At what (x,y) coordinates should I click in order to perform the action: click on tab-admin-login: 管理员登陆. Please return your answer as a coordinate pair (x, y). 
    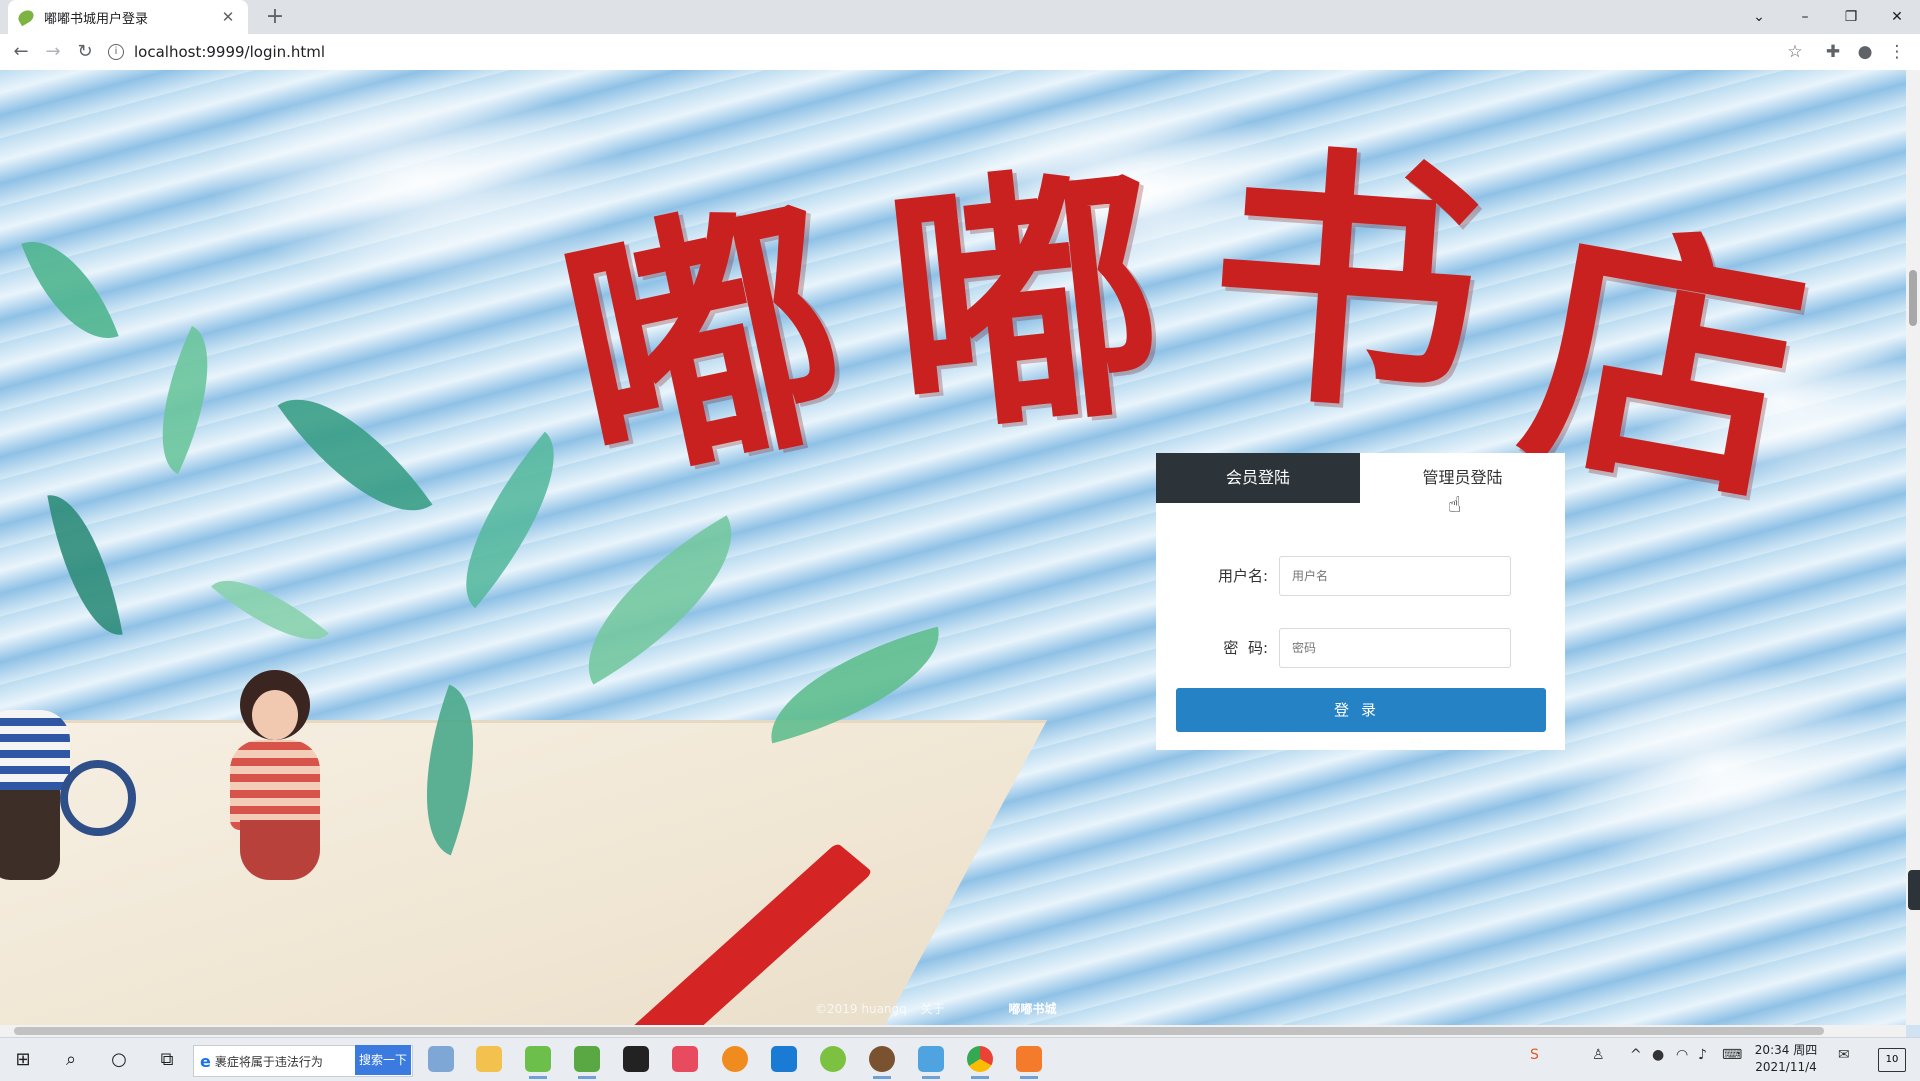
    Looking at the image, I should click on (1462, 478).